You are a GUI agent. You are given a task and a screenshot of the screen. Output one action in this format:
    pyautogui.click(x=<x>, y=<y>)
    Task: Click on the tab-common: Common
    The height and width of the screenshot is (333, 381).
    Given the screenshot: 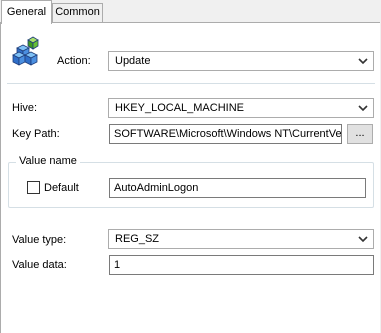 What is the action you would take?
    pyautogui.click(x=77, y=12)
    